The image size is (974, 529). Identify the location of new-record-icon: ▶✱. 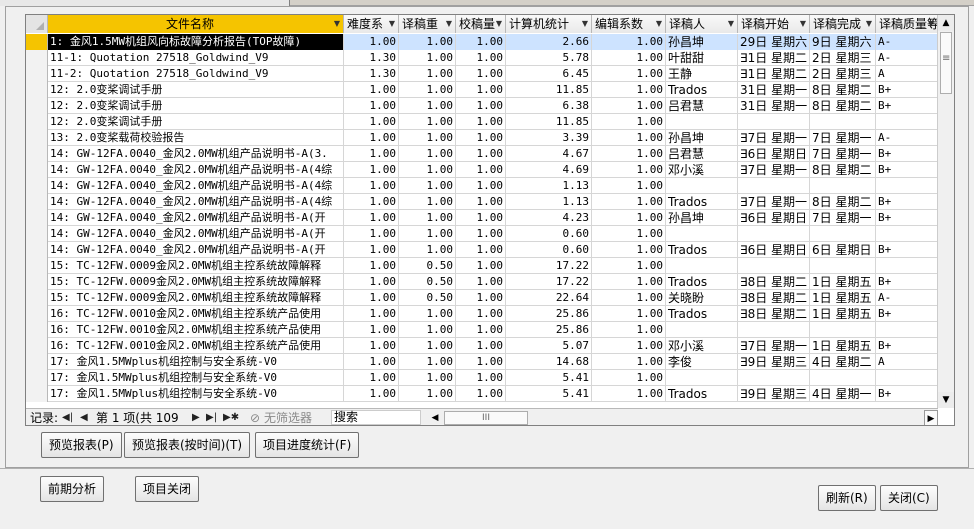
(231, 417).